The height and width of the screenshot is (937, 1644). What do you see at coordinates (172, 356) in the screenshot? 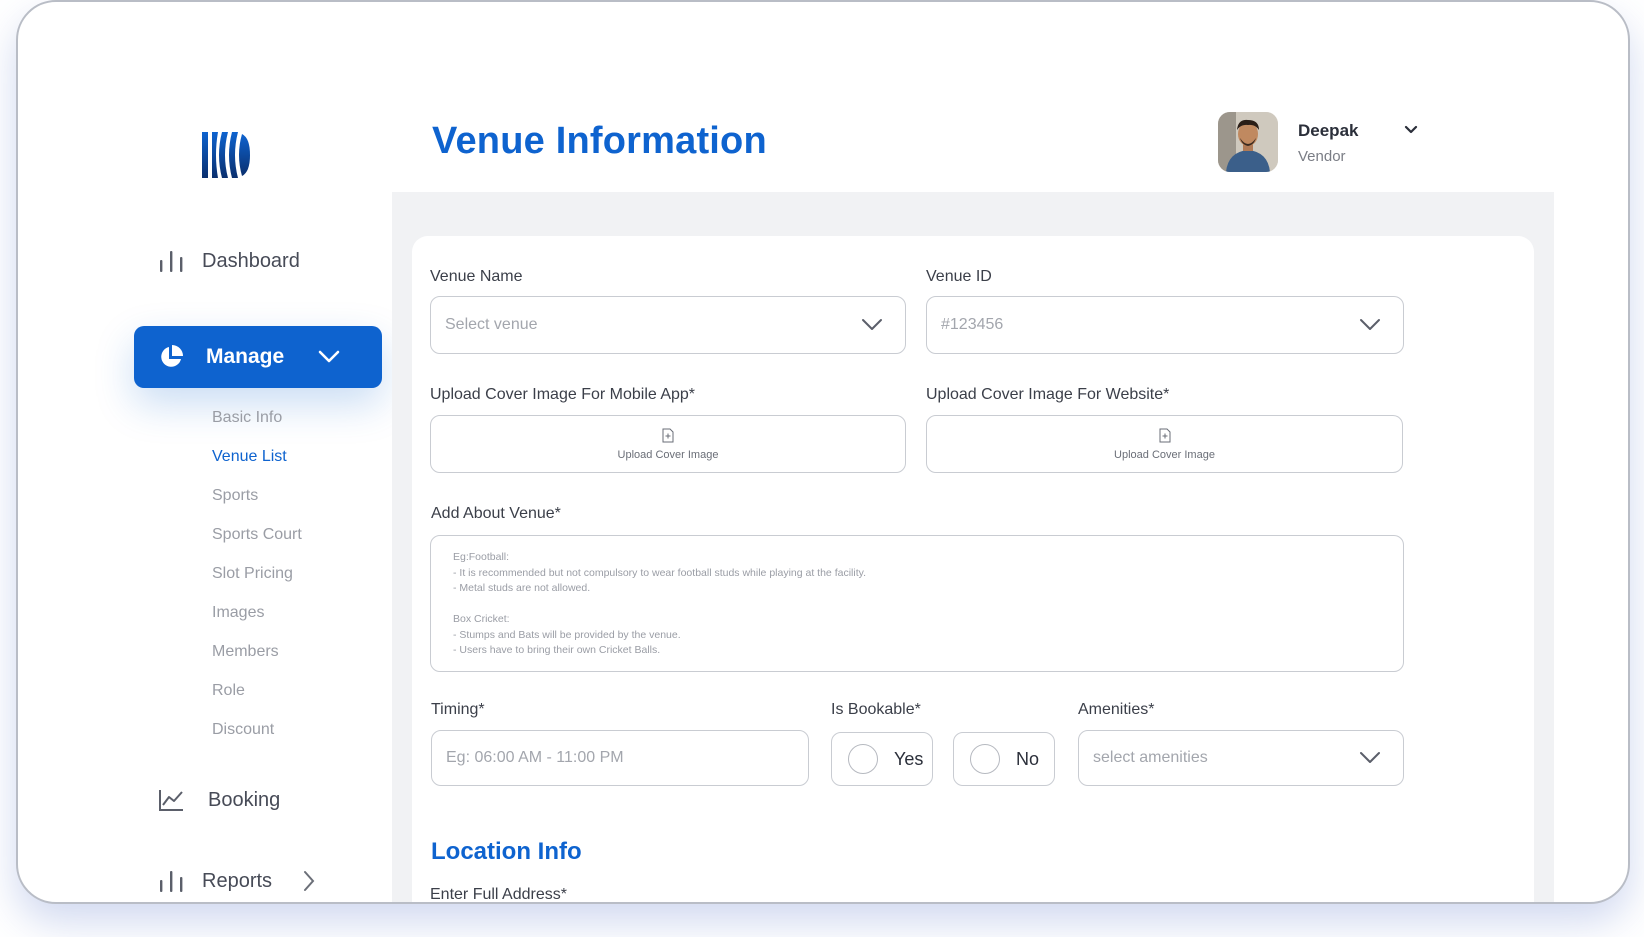
I see `pie-chart-icon` at bounding box center [172, 356].